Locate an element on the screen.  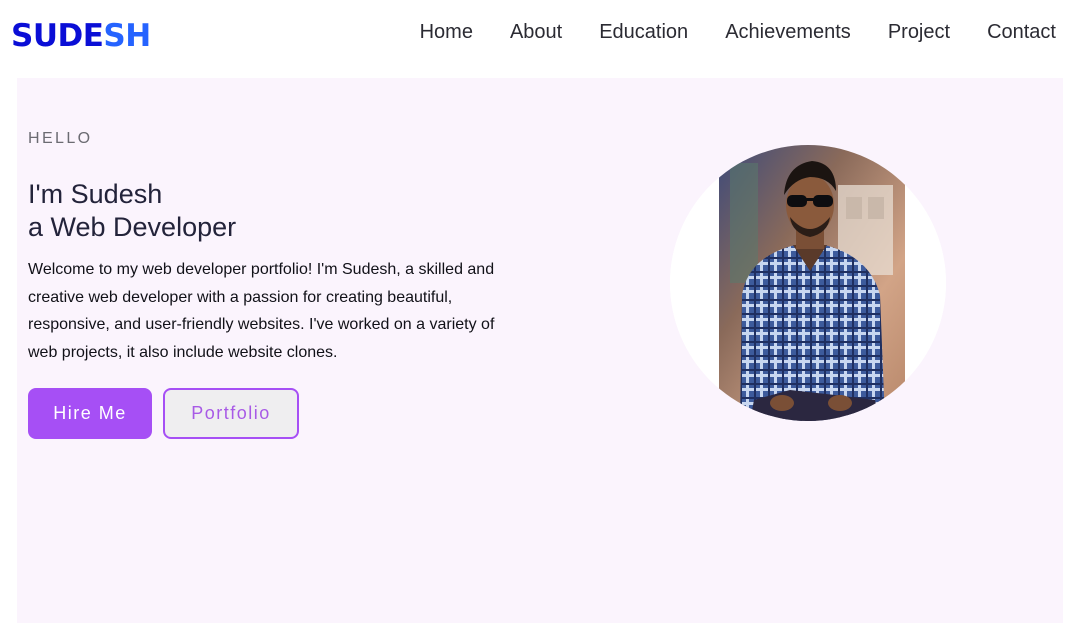
hire-me-button: Hire Me is located at coordinates (90, 413).